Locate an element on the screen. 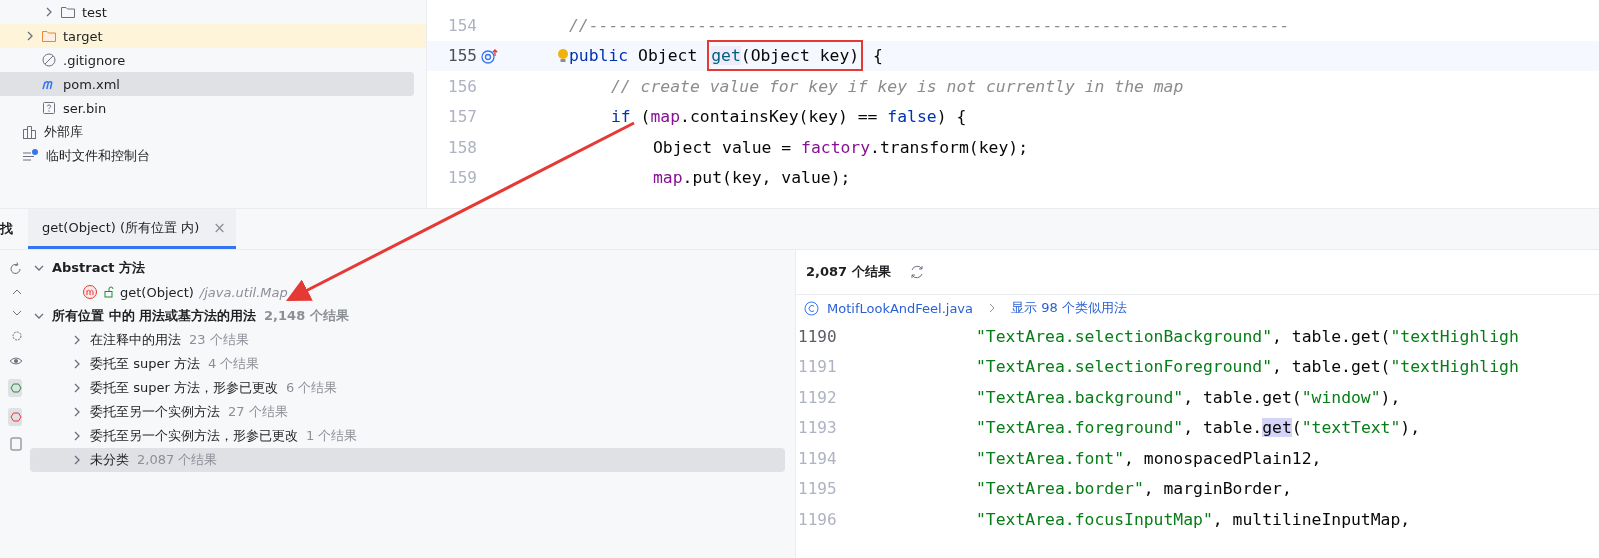  annotation-box: get(Object key) is located at coordinates (785, 56).